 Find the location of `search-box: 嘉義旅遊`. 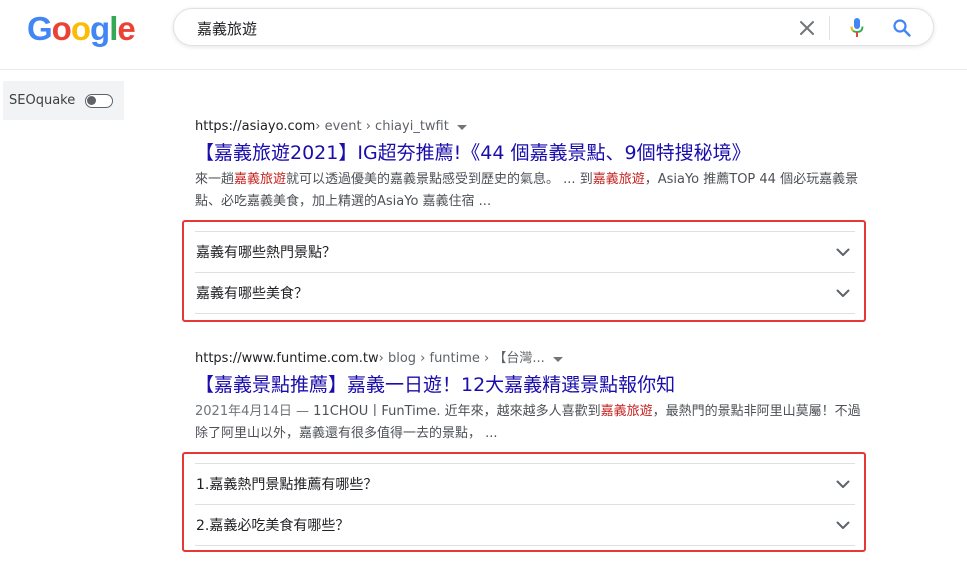

search-box: 嘉義旅遊 is located at coordinates (553, 27).